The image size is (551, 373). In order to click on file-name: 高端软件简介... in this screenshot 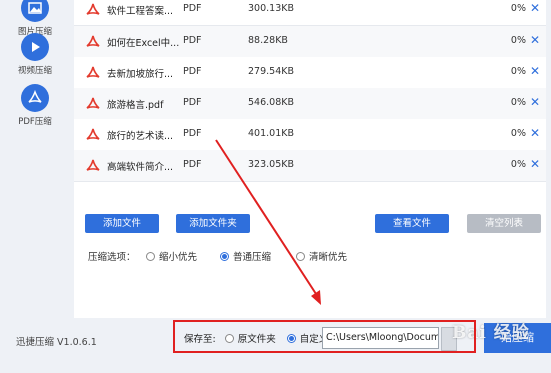, I will do `click(140, 167)`.